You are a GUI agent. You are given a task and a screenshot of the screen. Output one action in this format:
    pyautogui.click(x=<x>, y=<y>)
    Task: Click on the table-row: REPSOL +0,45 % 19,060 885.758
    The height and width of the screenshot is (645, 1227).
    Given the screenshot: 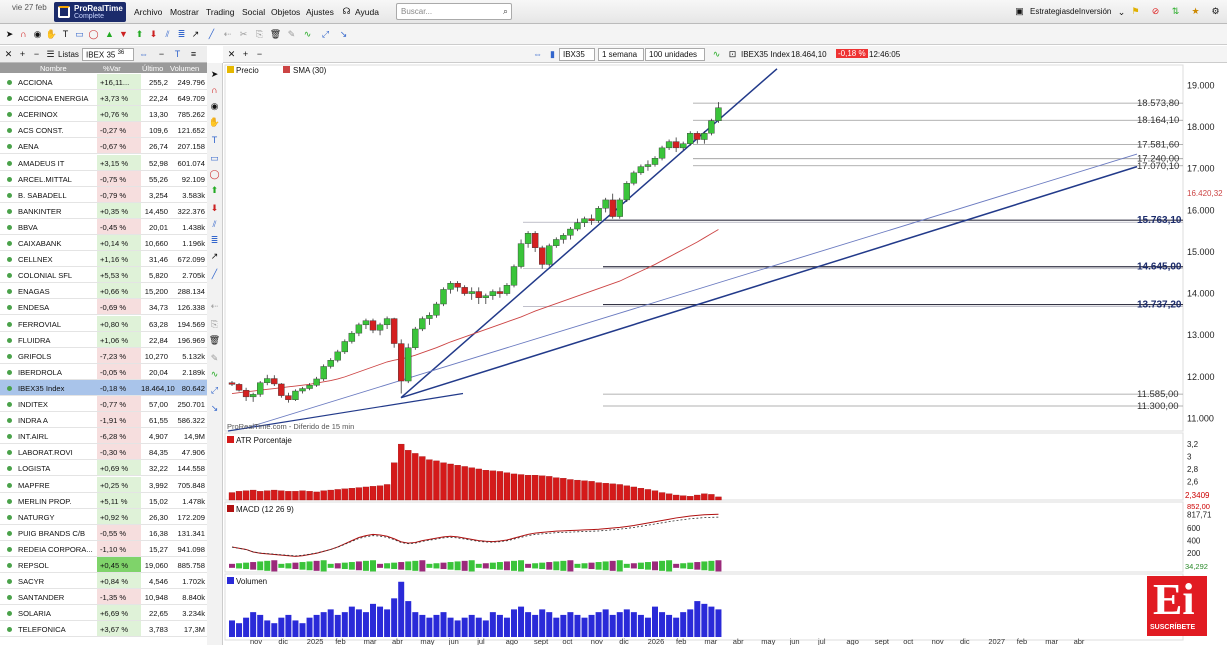 What is the action you would take?
    pyautogui.click(x=103, y=565)
    